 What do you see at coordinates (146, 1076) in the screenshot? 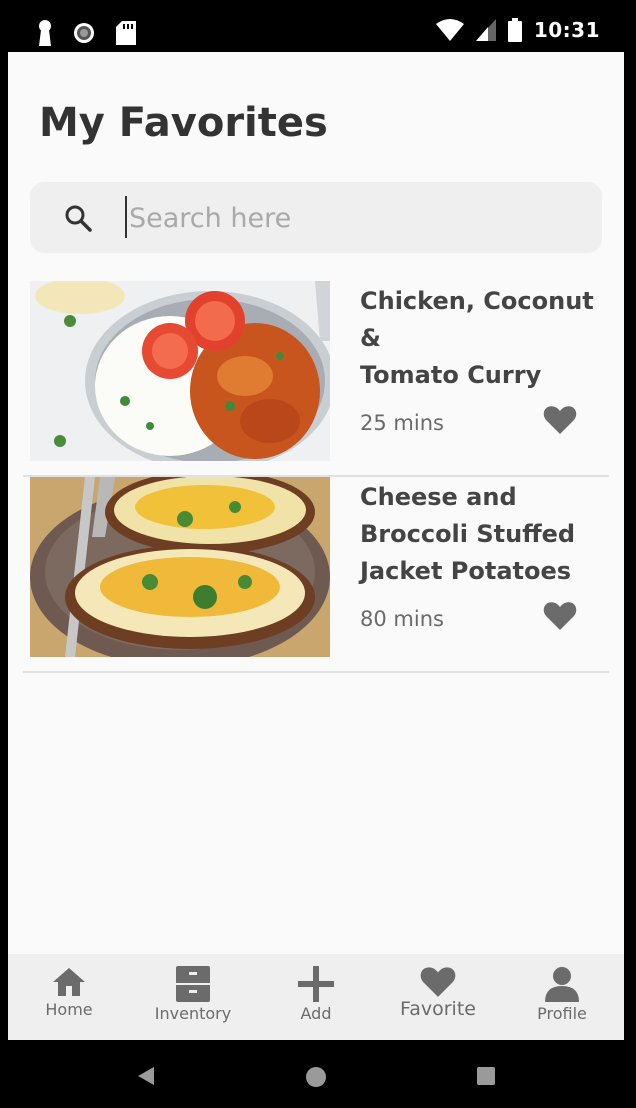
I see `back-icon` at bounding box center [146, 1076].